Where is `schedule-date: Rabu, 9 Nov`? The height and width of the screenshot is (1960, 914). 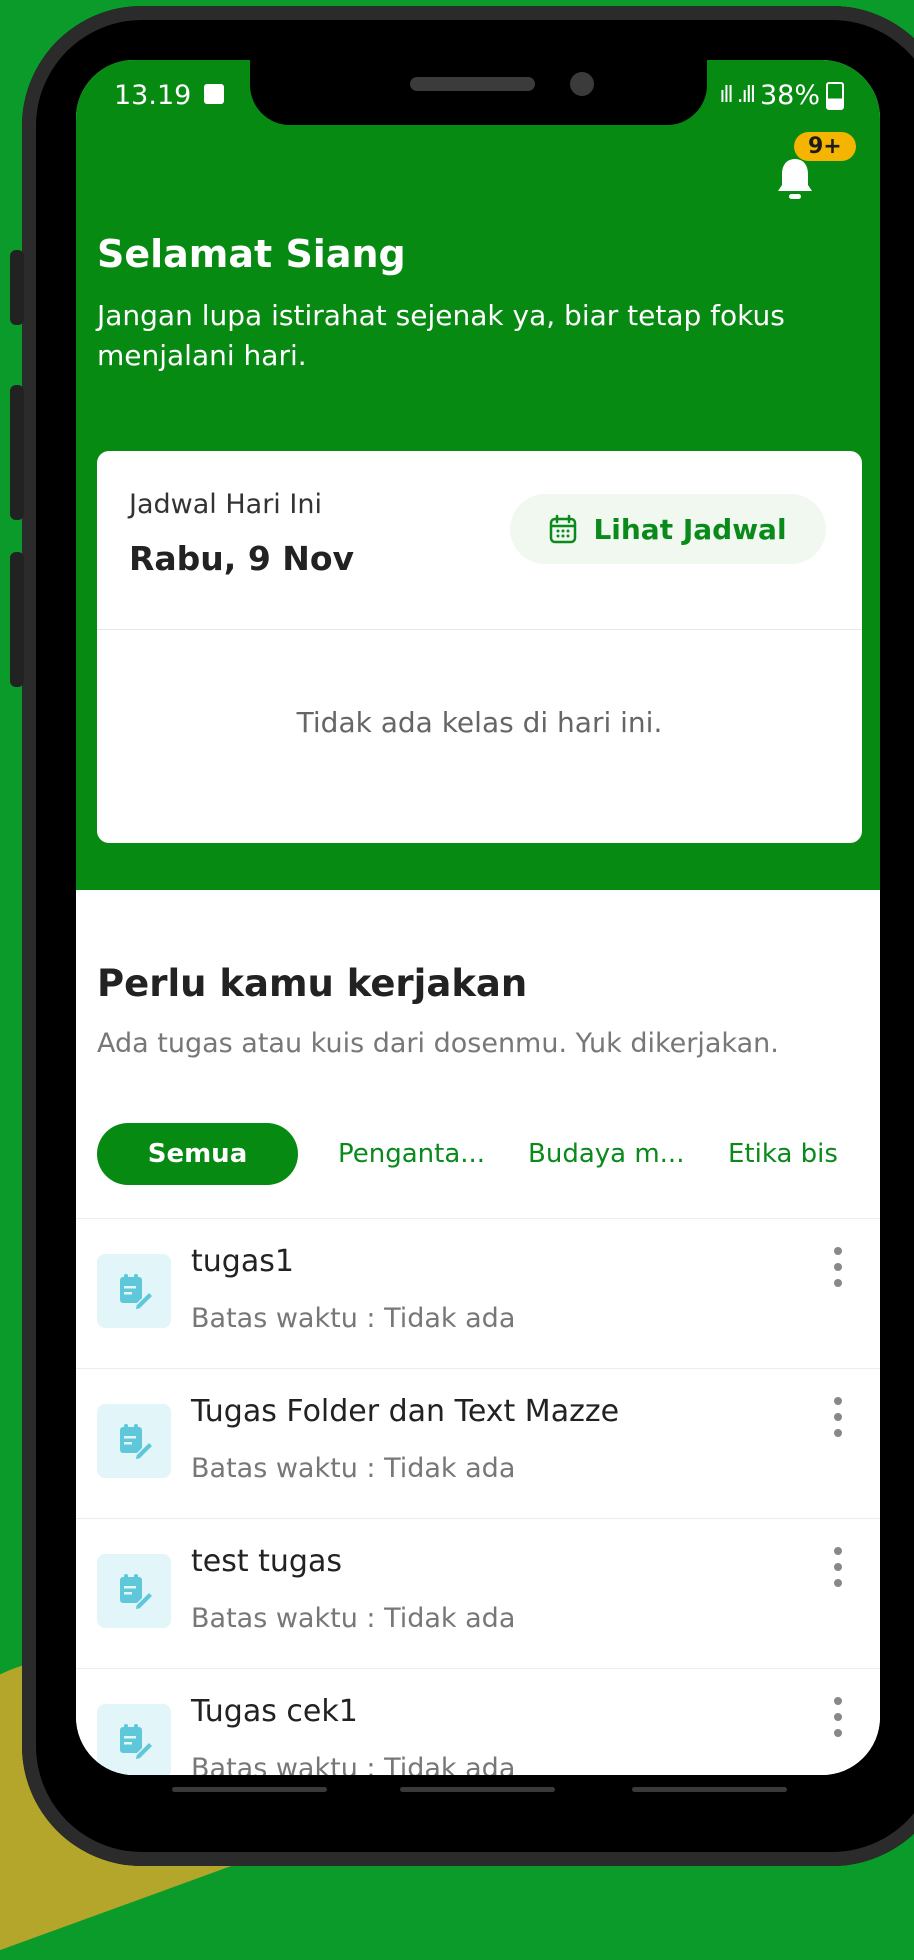
schedule-date: Rabu, 9 Nov is located at coordinates (242, 558).